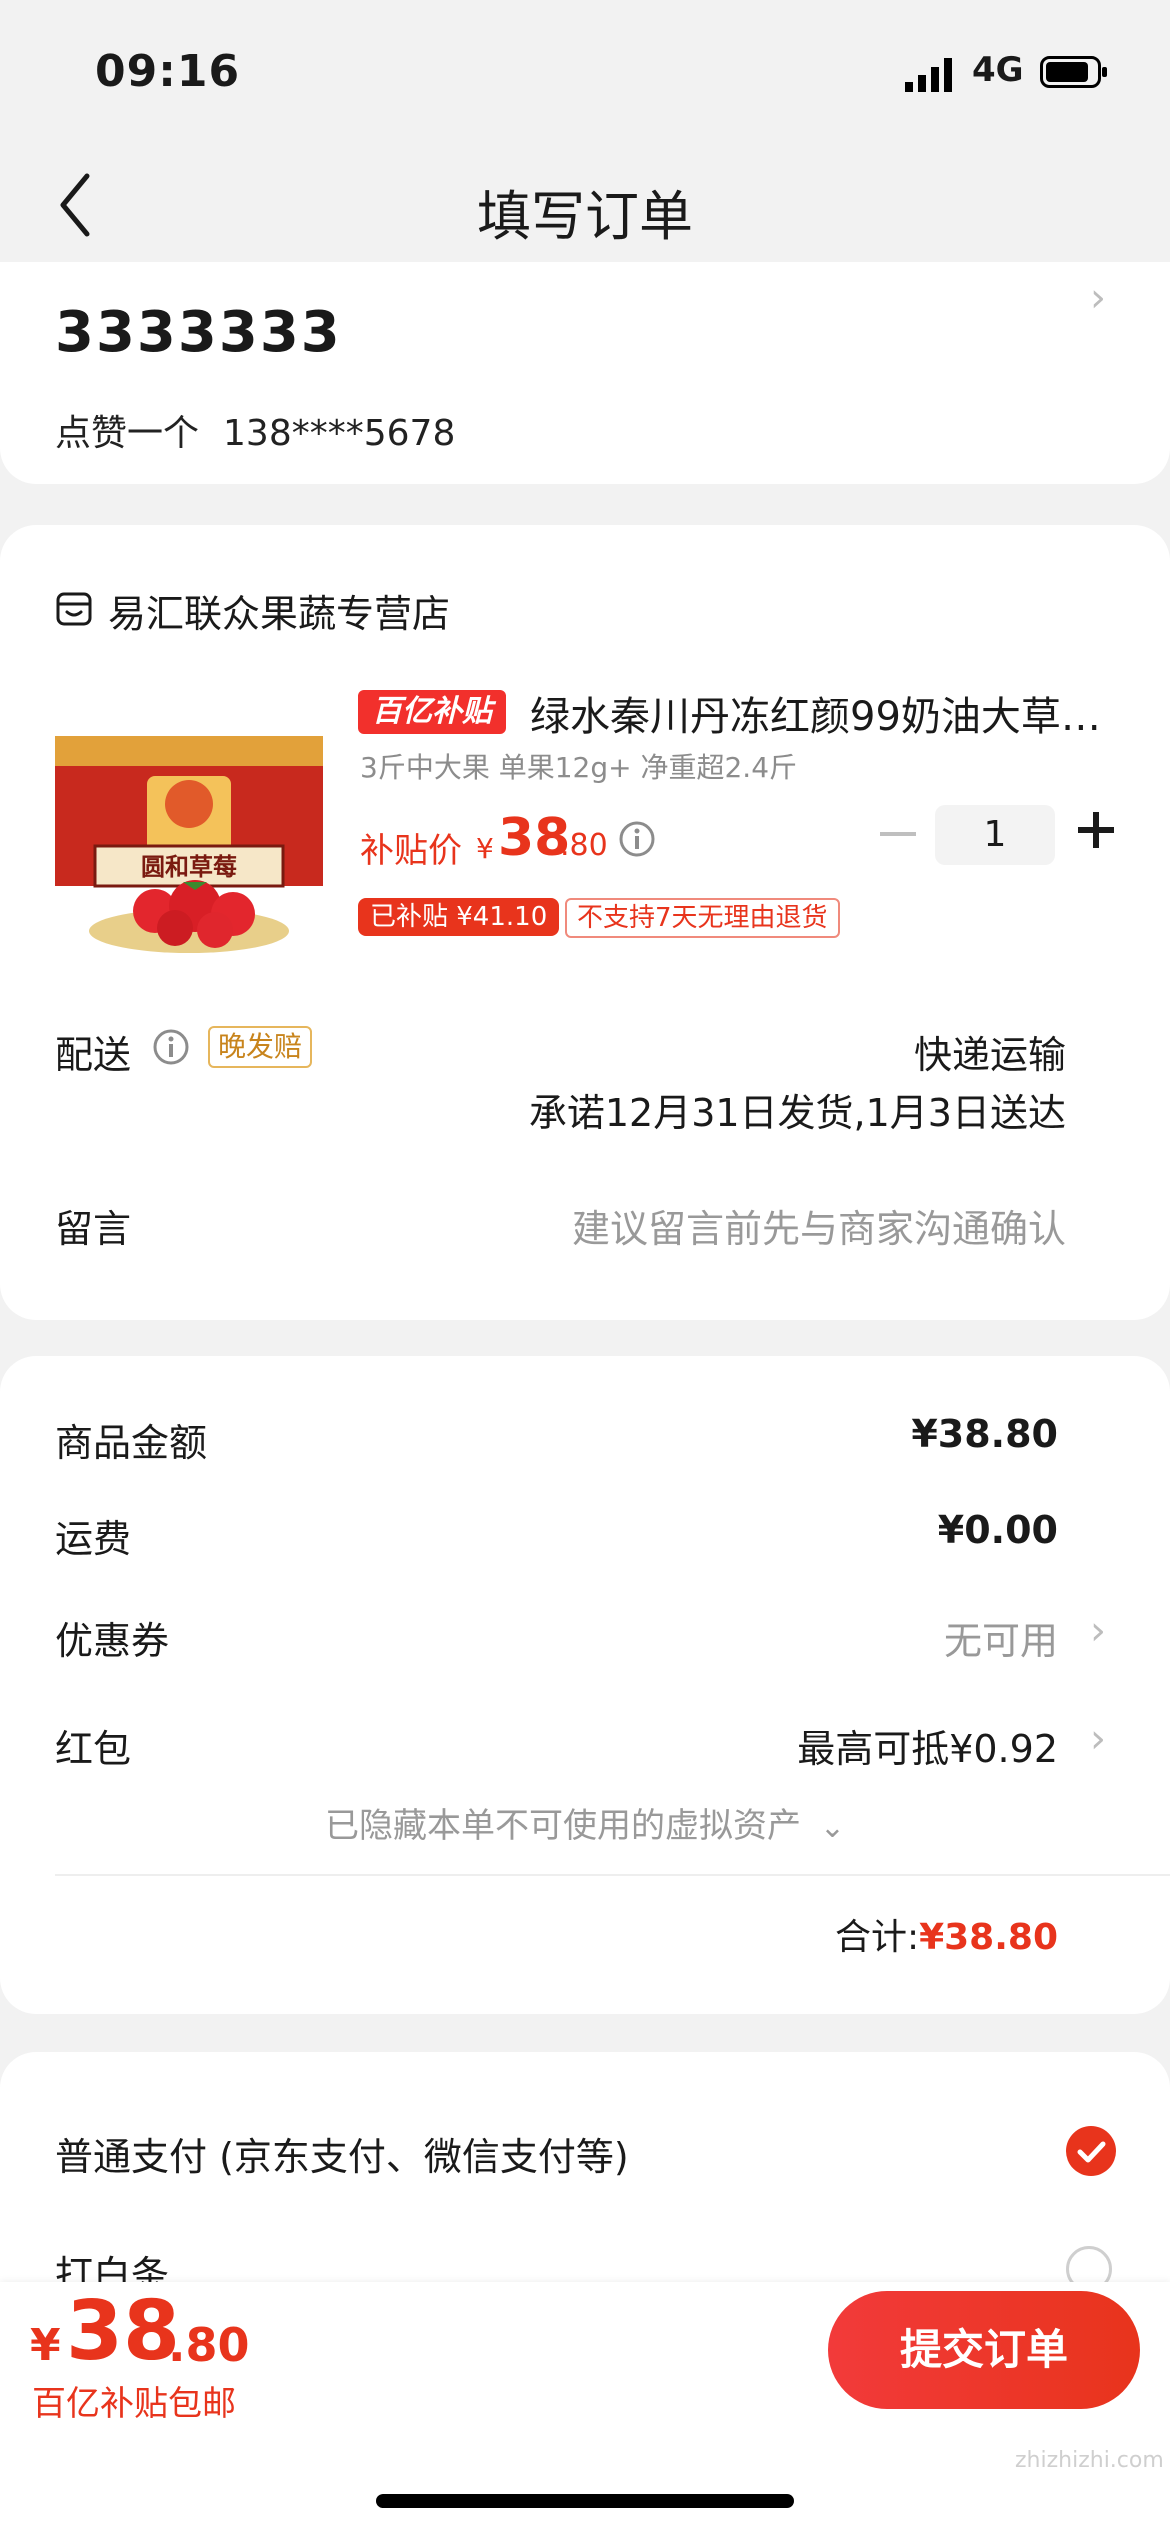 Image resolution: width=1170 pixels, height=2532 pixels. I want to click on subsidized-tag: 已补贴 ¥41.10, so click(459, 917).